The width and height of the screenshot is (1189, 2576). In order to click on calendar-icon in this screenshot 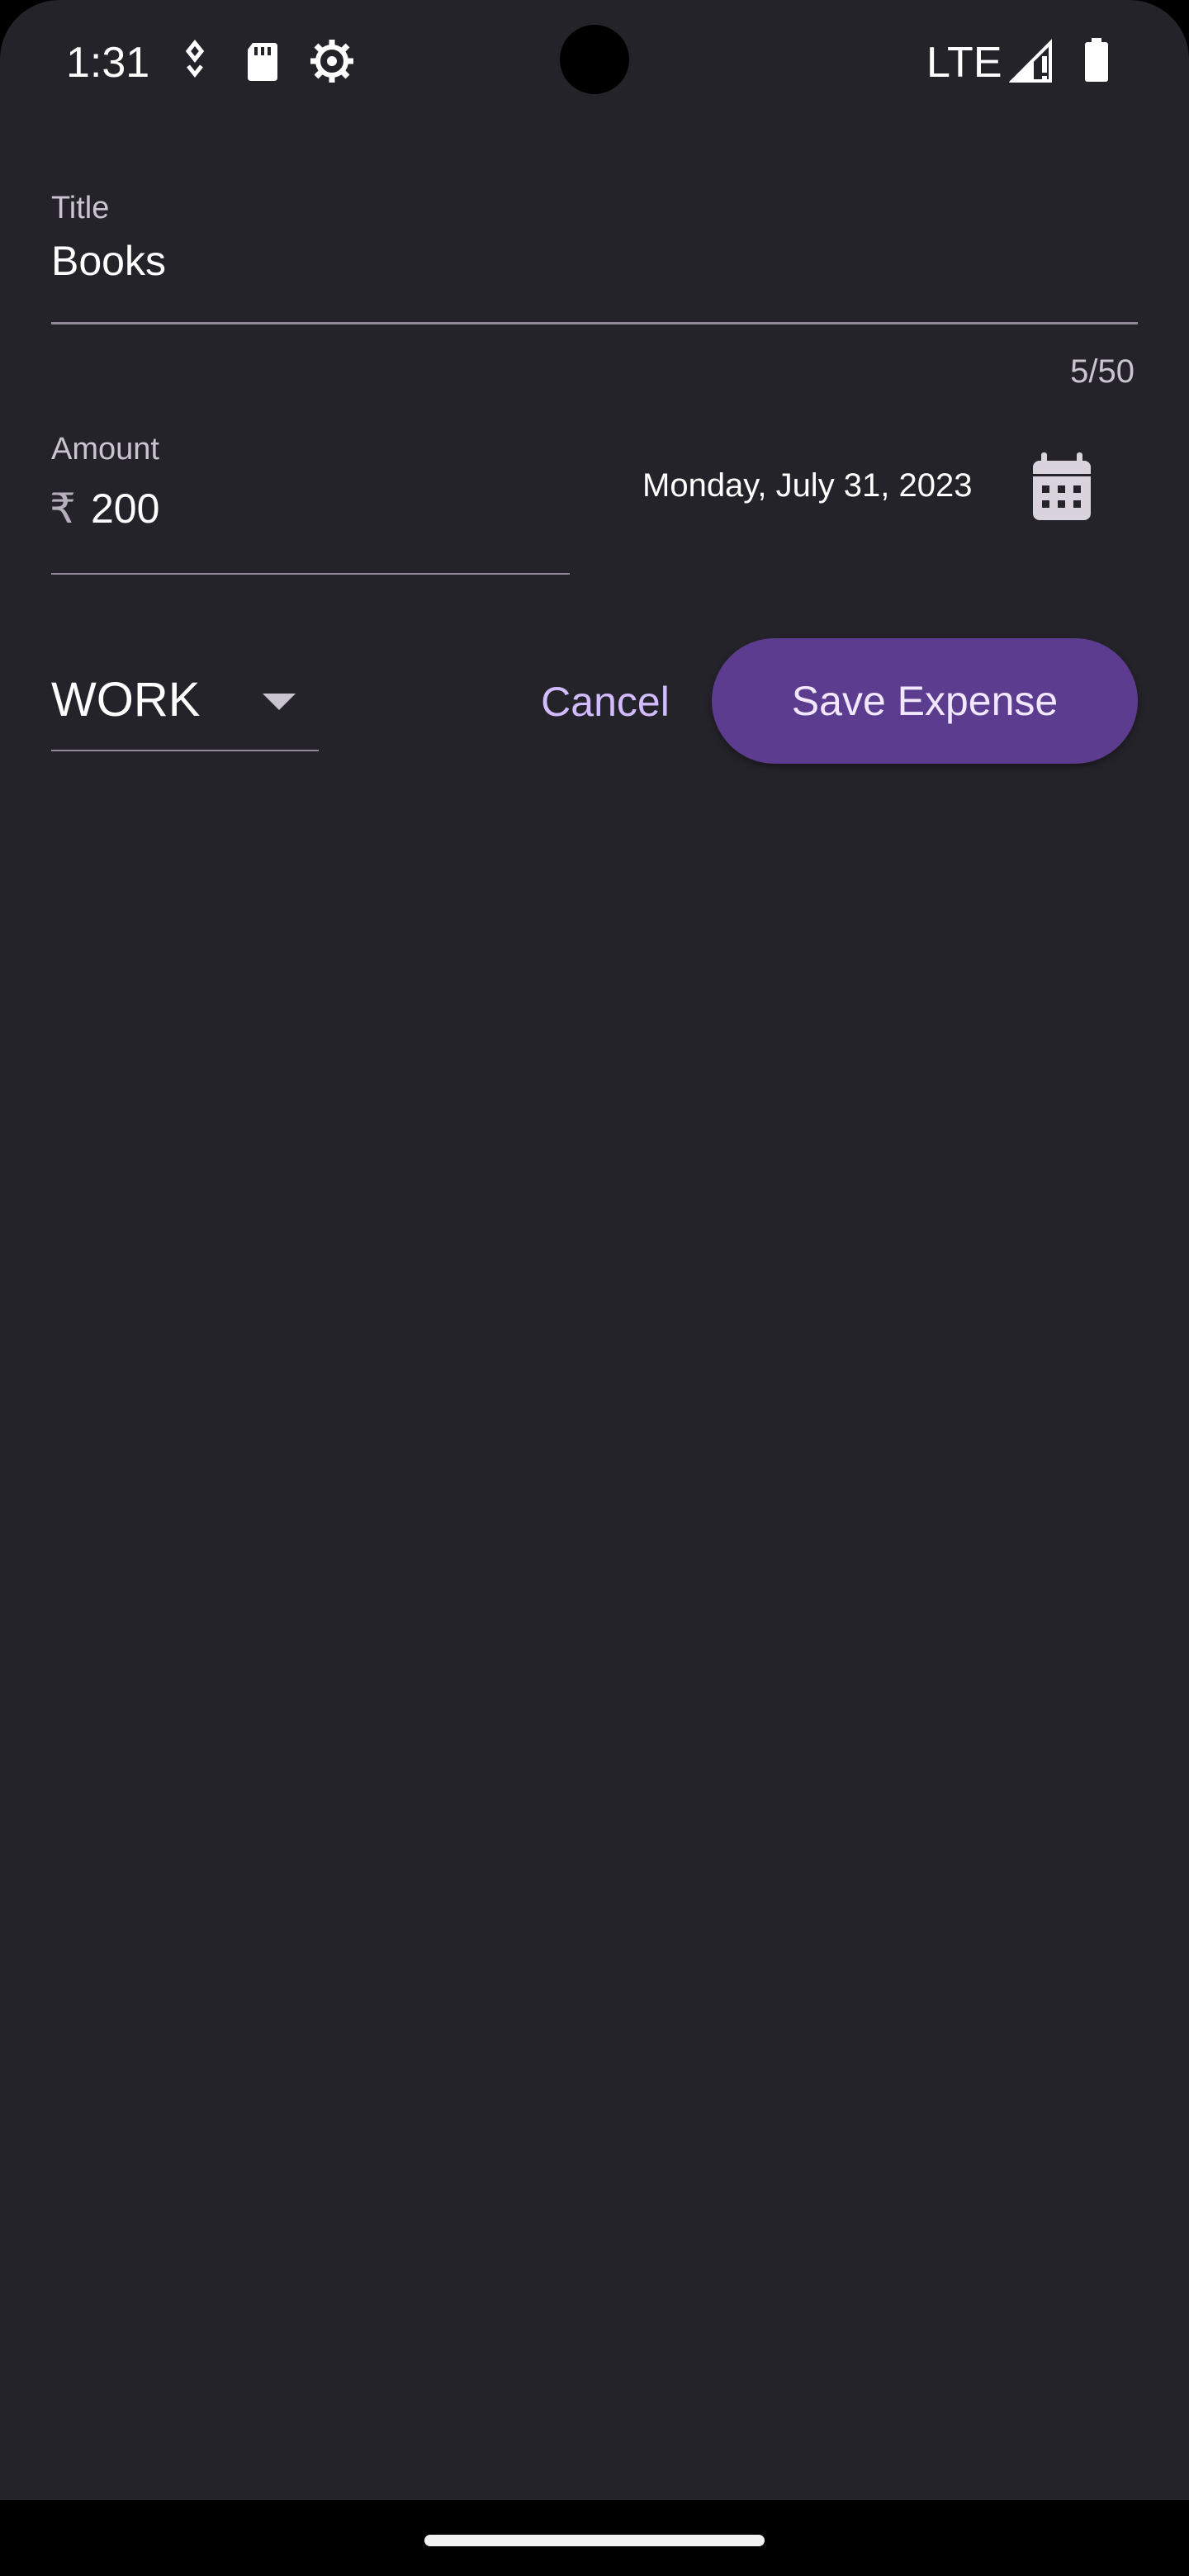, I will do `click(1062, 487)`.